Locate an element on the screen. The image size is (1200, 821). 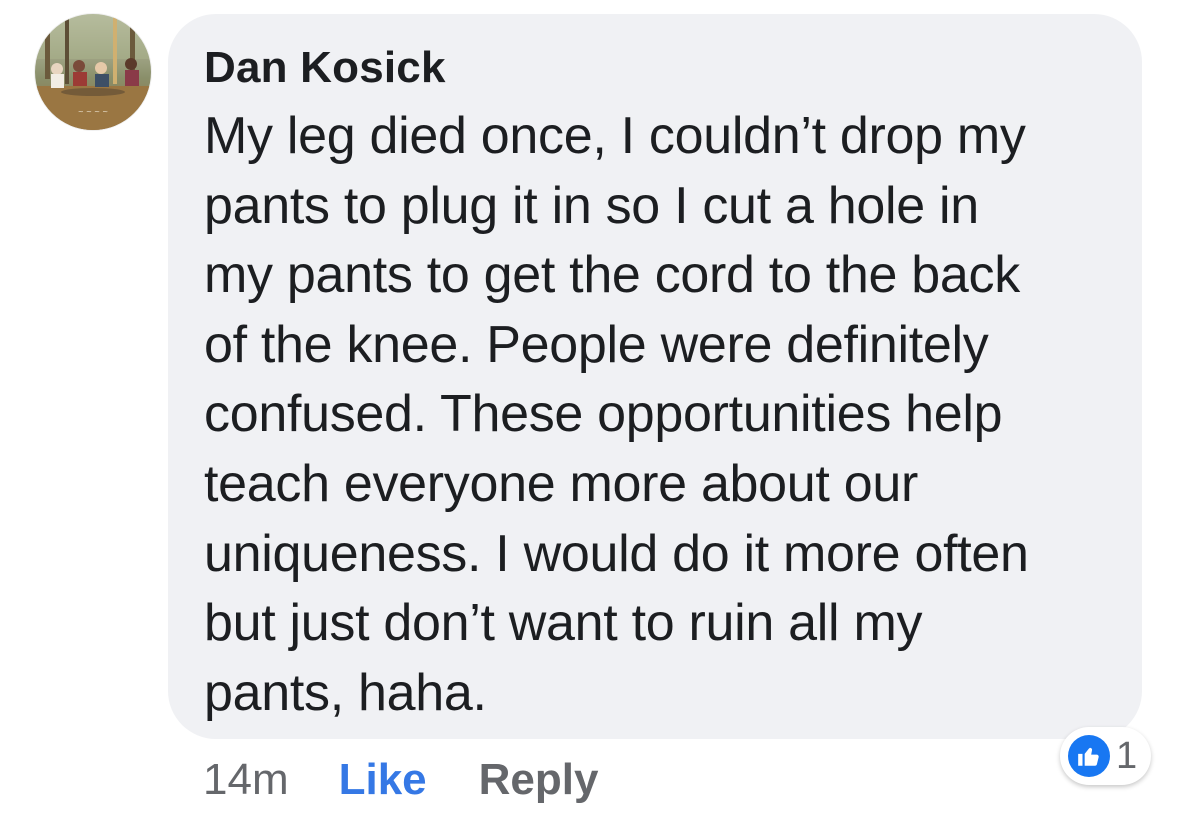
comment-line: pants to plug it in so I cut a hole in is located at coordinates (591, 205).